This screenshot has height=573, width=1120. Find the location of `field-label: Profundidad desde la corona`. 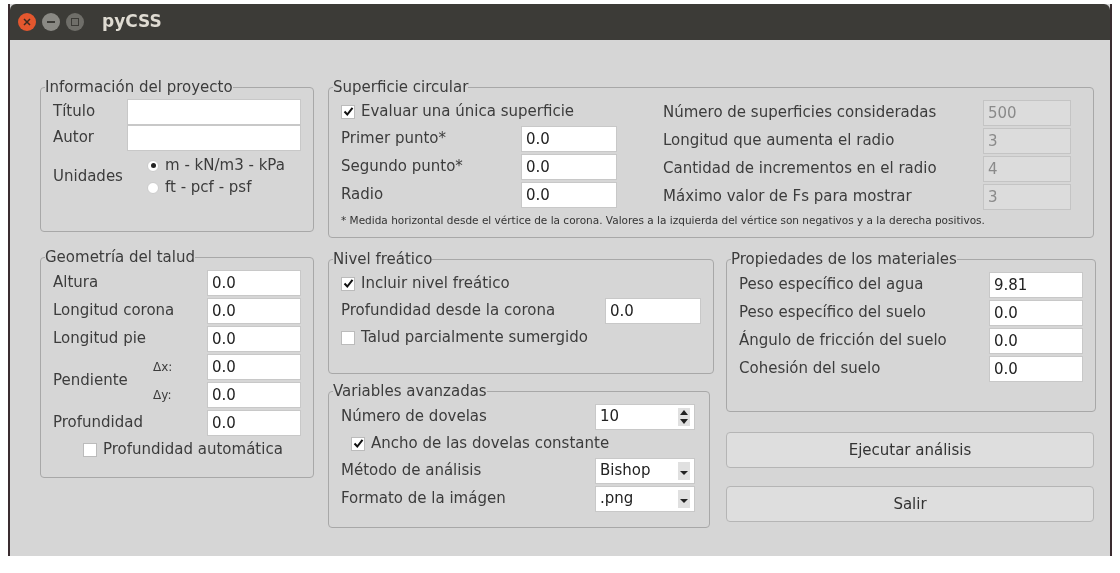

field-label: Profundidad desde la corona is located at coordinates (449, 311).